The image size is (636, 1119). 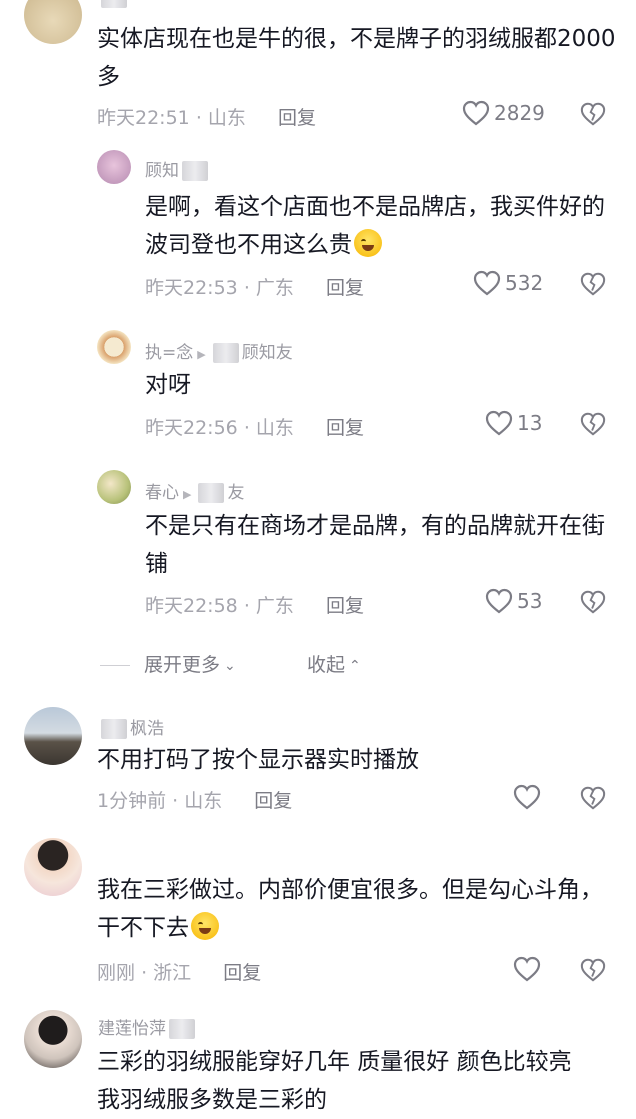 What do you see at coordinates (254, 426) in the screenshot?
I see `comment-meta: 昨天22:56 · 山东 回复` at bounding box center [254, 426].